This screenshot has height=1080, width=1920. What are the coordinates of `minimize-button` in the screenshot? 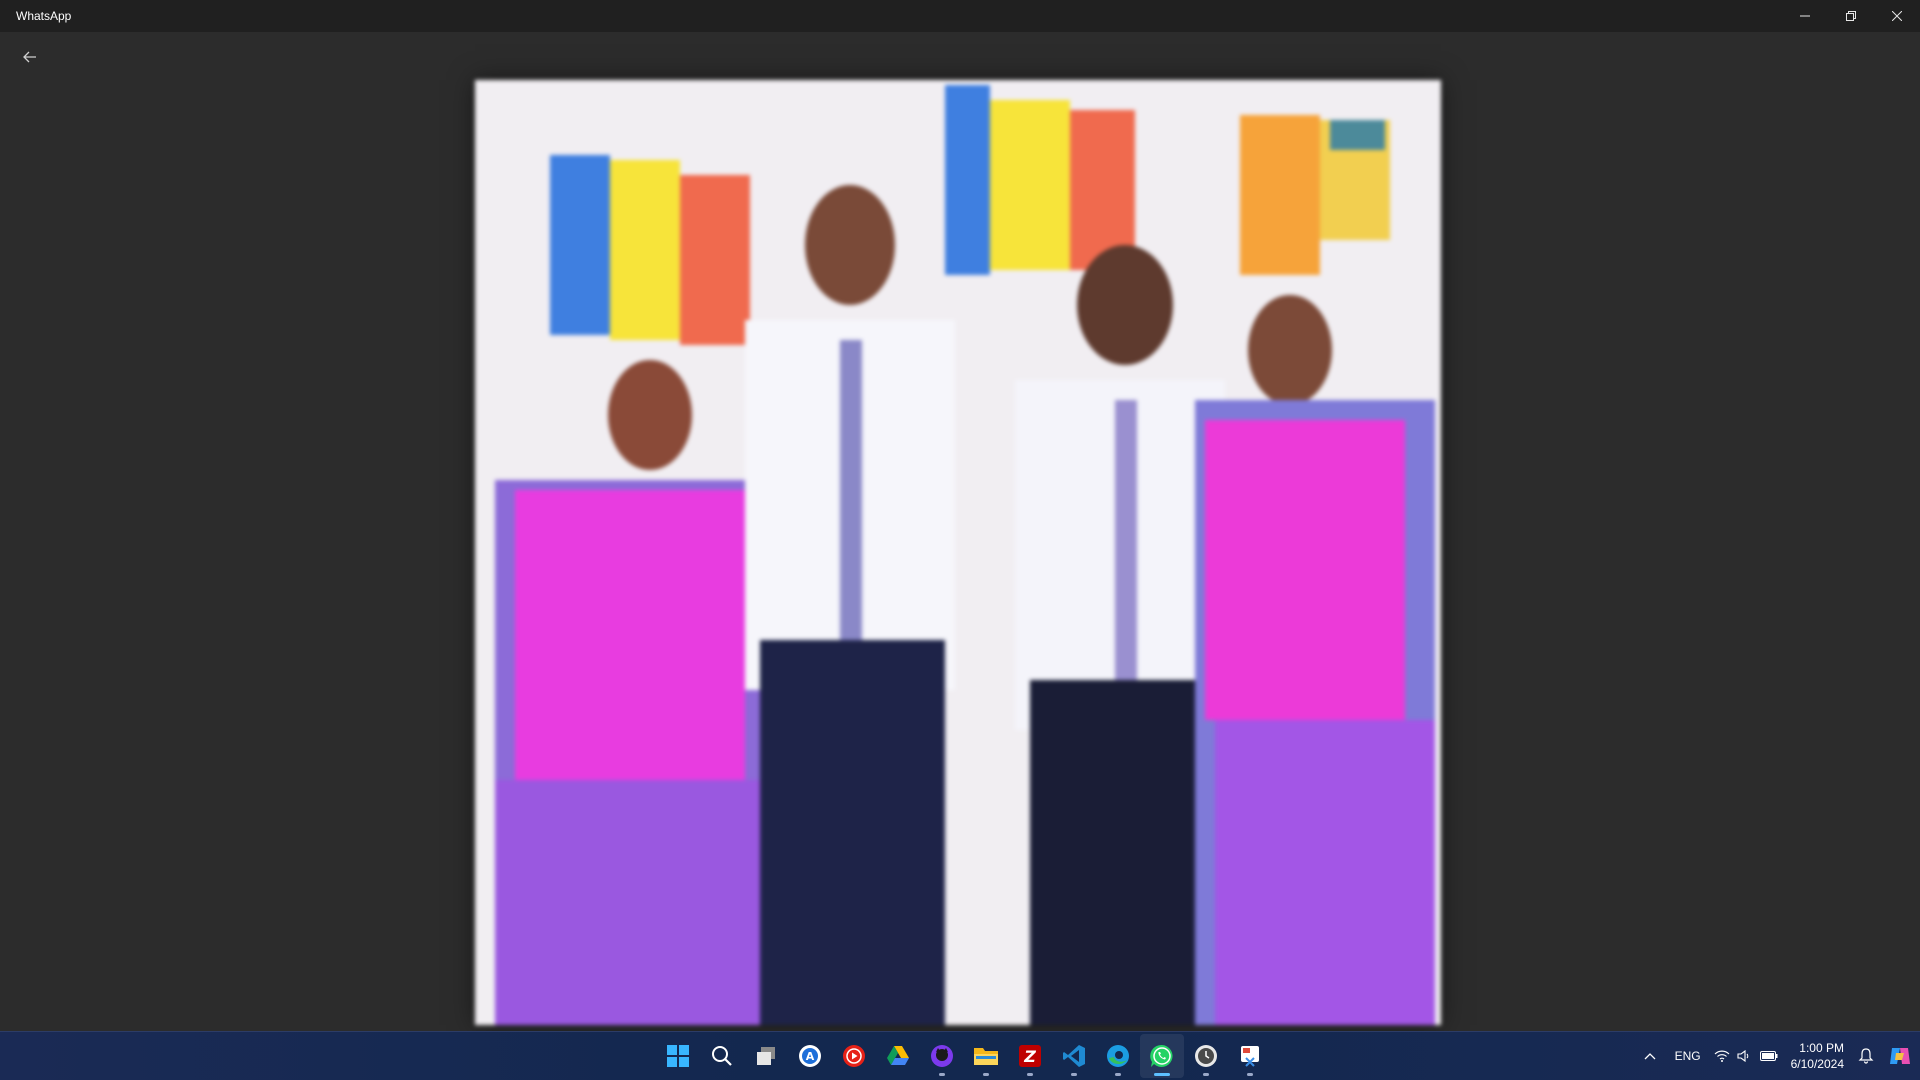 It's located at (1805, 16).